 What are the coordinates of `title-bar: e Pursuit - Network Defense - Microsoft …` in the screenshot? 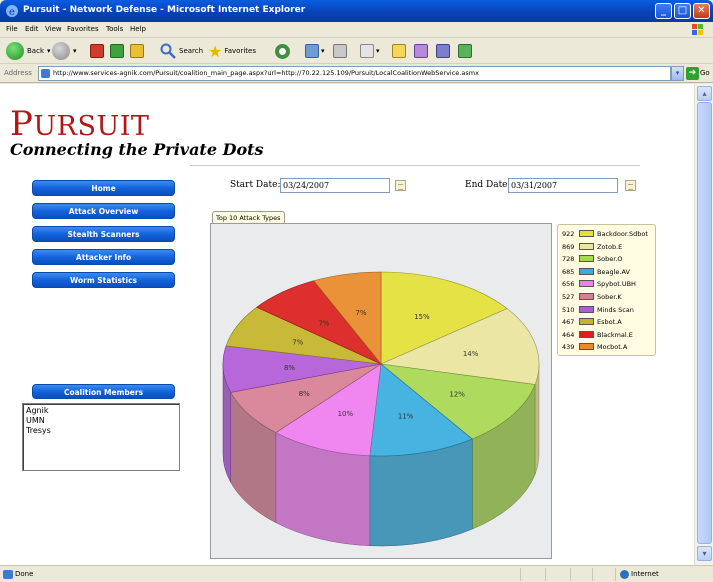 It's located at (356, 11).